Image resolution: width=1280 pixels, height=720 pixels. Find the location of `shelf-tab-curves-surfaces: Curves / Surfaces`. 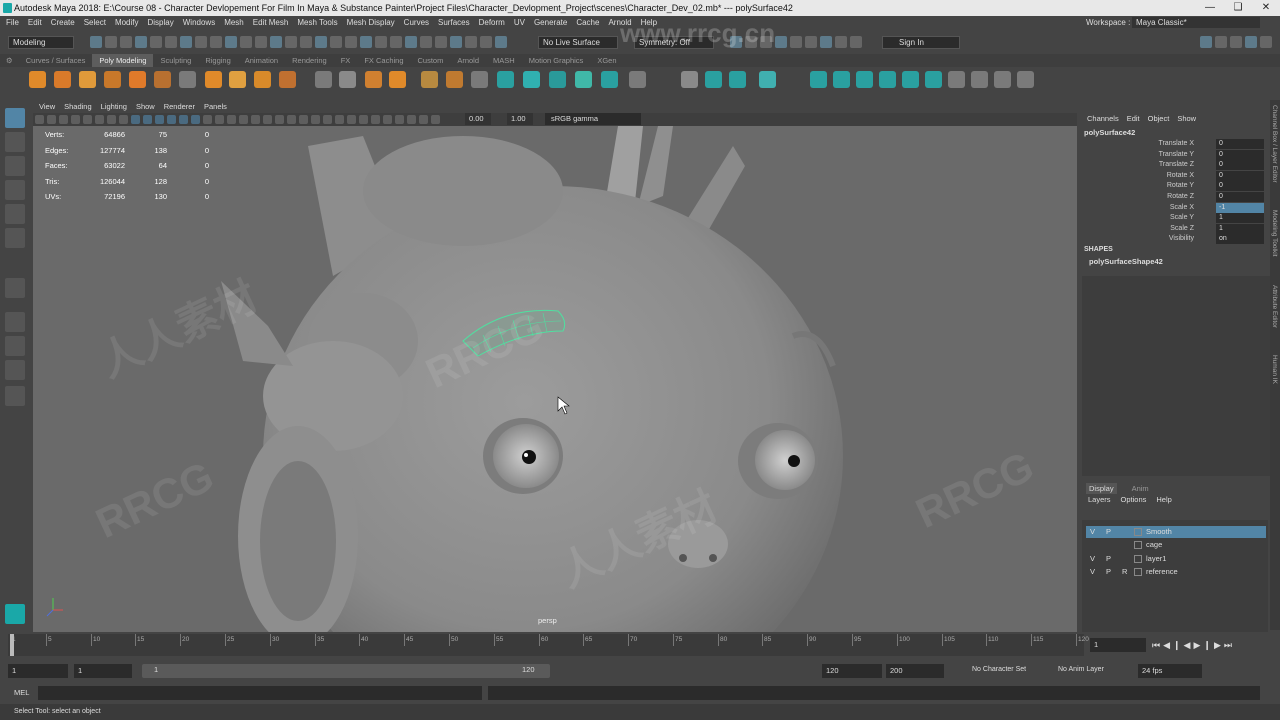

shelf-tab-curves-surfaces: Curves / Surfaces is located at coordinates (56, 60).